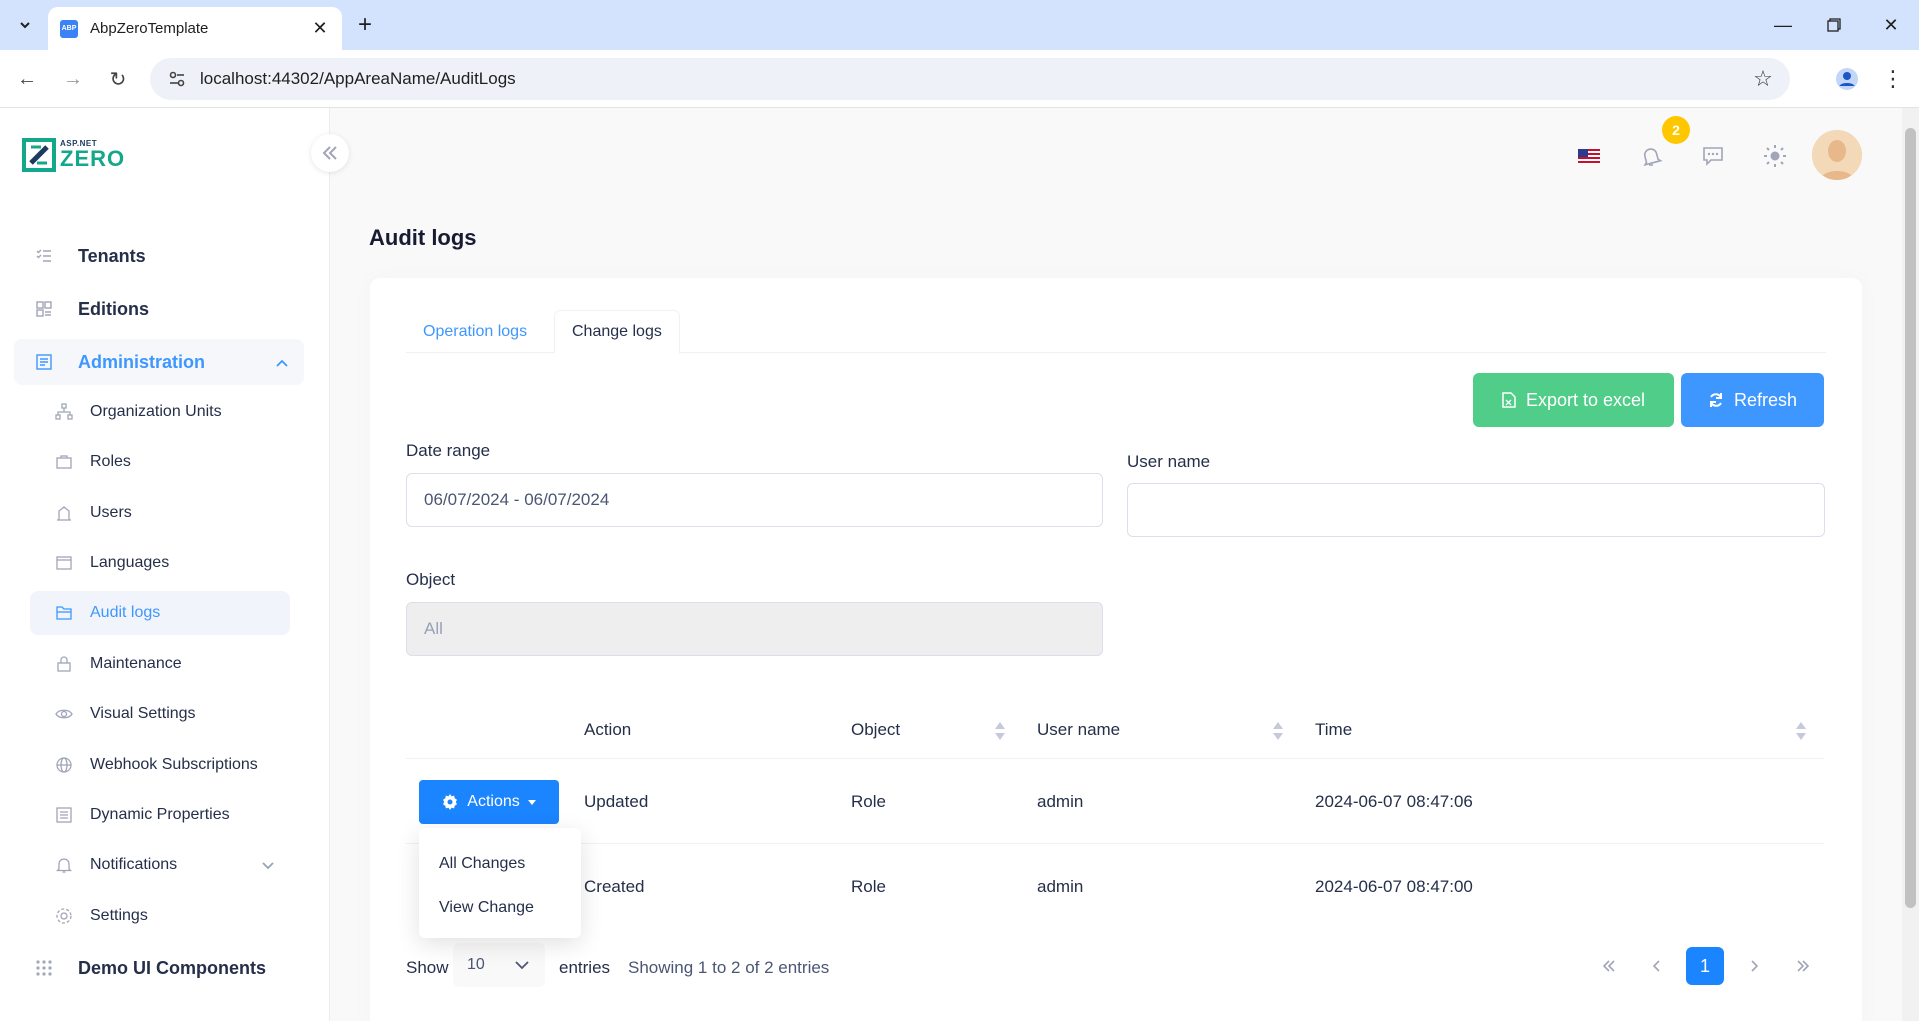 The width and height of the screenshot is (1919, 1021). What do you see at coordinates (1713, 156) in the screenshot?
I see `chat-icon` at bounding box center [1713, 156].